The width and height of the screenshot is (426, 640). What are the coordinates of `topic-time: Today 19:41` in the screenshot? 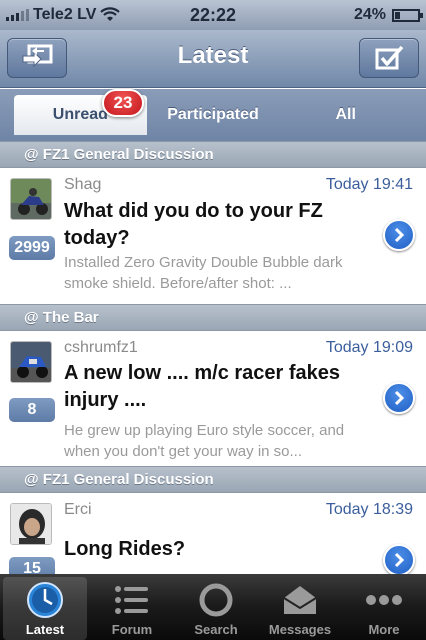 It's located at (369, 184).